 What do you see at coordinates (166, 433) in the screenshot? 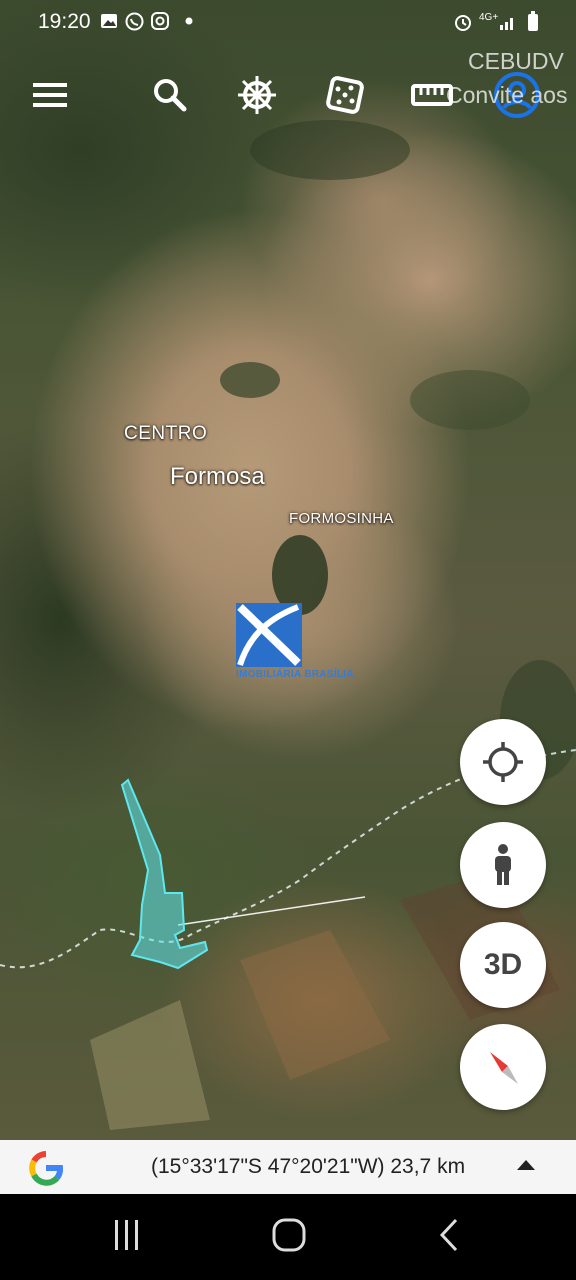
I see `map-label-centro: CENTRO` at bounding box center [166, 433].